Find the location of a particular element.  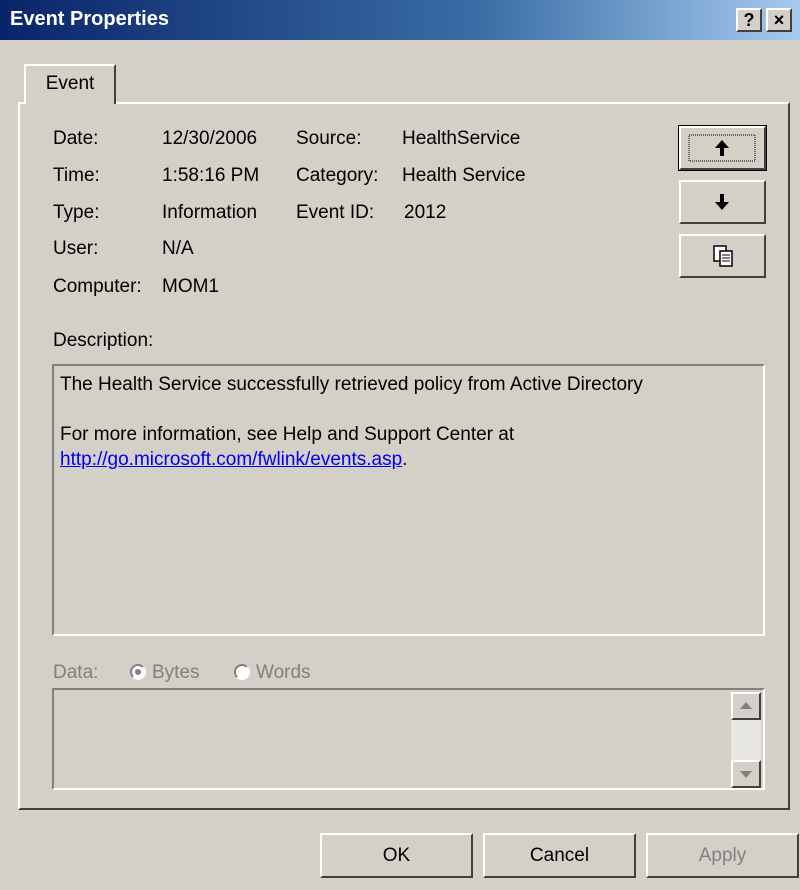

data-label: Data: is located at coordinates (76, 672).